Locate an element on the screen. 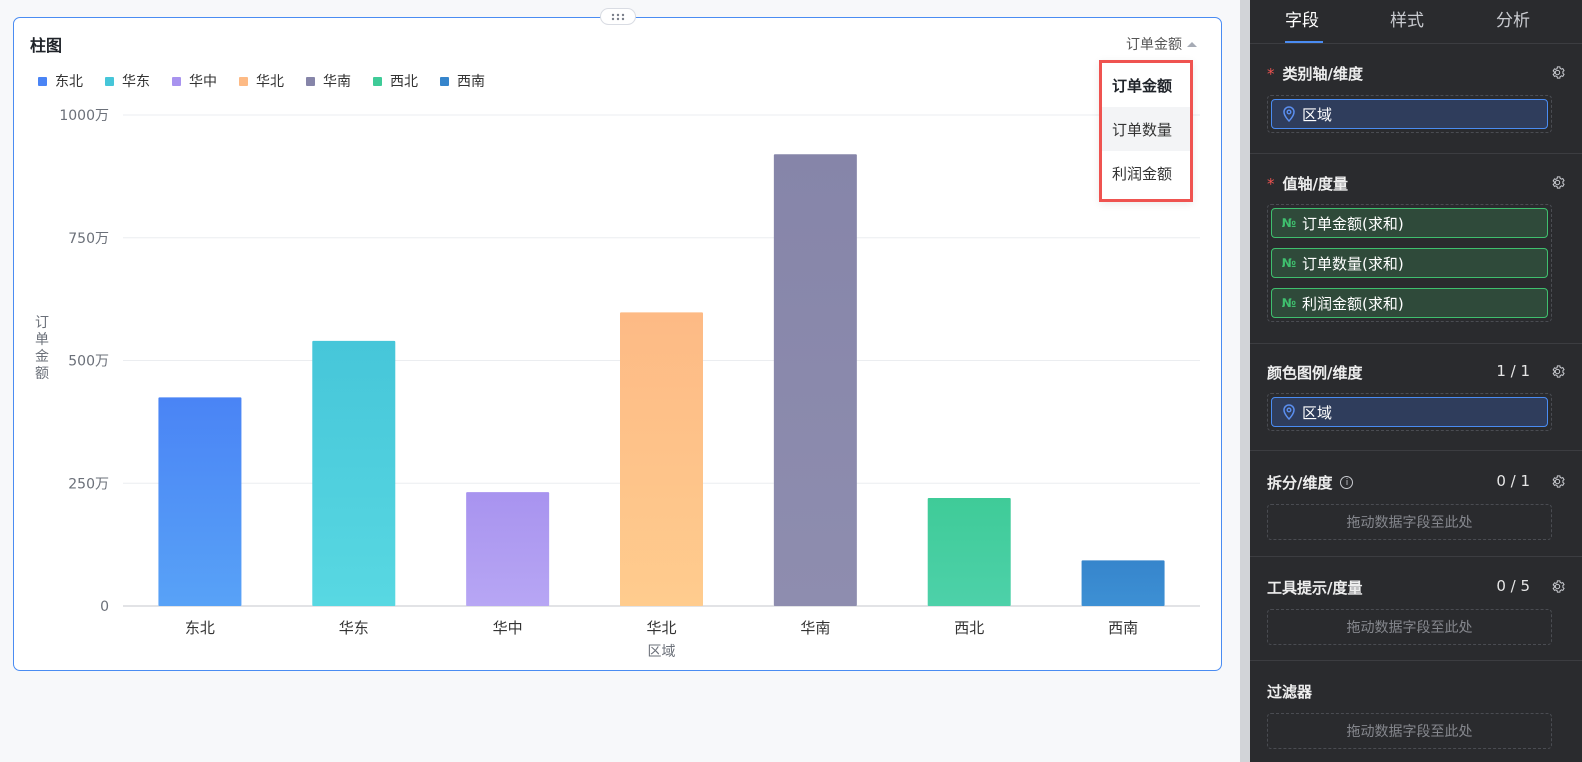 This screenshot has height=762, width=1582. filter-dropzone: 拖动数据字段至此处 is located at coordinates (1409, 731).